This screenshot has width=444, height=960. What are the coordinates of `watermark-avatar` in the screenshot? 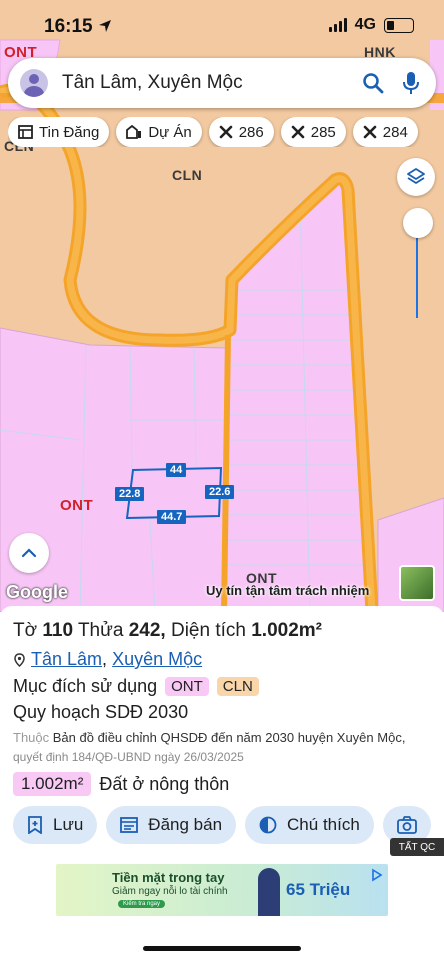 It's located at (417, 583).